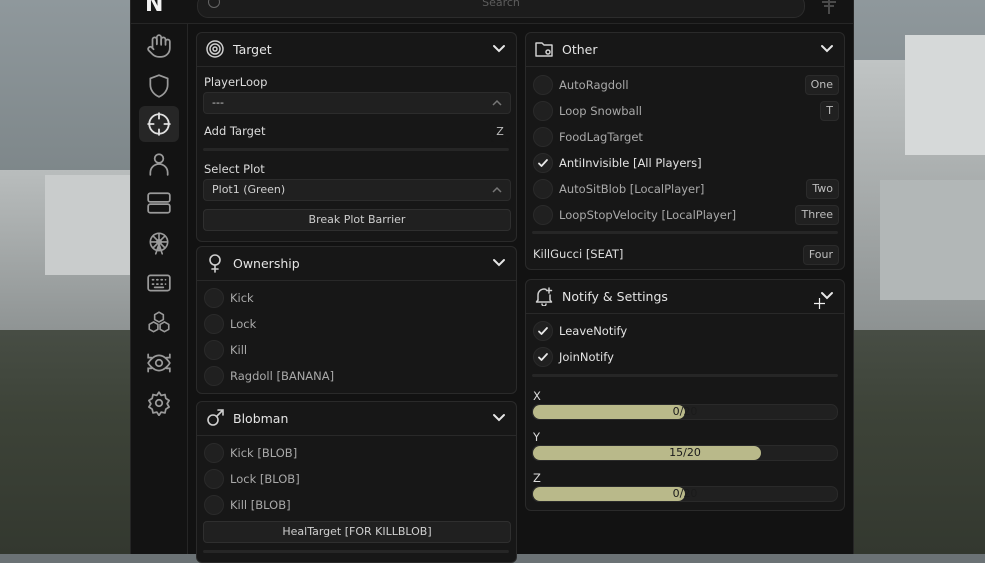  I want to click on playerloop-label: PlayerLoop, so click(236, 82).